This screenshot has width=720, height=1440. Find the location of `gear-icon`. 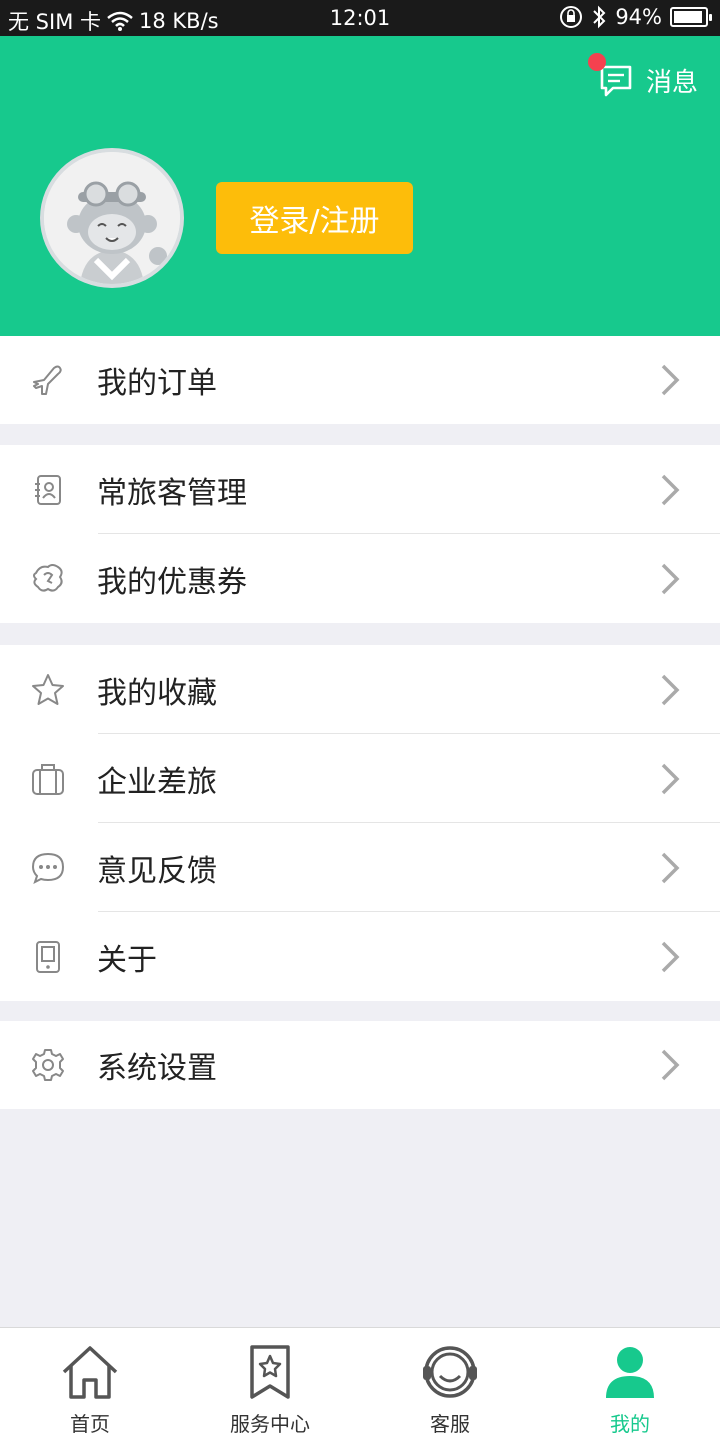

gear-icon is located at coordinates (48, 1065).